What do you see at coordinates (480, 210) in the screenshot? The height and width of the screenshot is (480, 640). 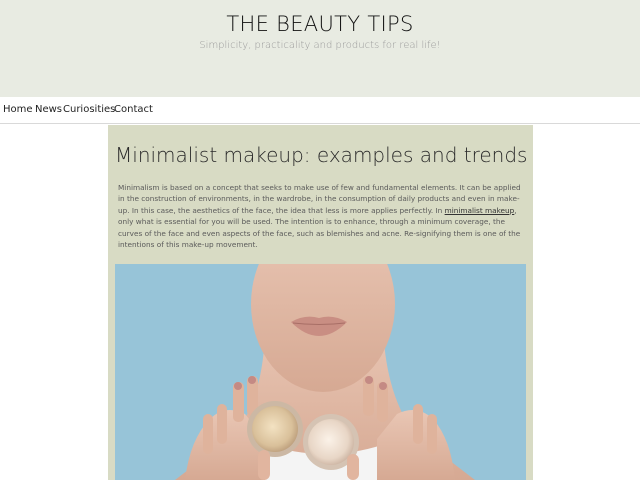 I see `minimalist-makeup-link: minimalist makeup` at bounding box center [480, 210].